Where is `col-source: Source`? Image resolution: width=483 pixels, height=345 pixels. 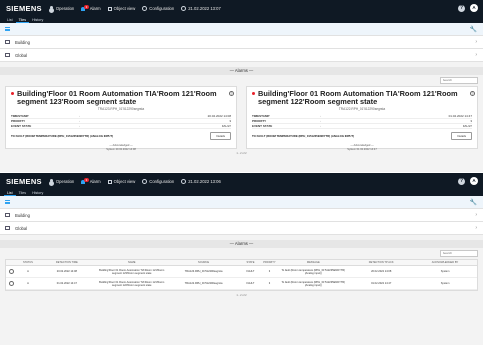
col-source: Source is located at coordinates (204, 262).